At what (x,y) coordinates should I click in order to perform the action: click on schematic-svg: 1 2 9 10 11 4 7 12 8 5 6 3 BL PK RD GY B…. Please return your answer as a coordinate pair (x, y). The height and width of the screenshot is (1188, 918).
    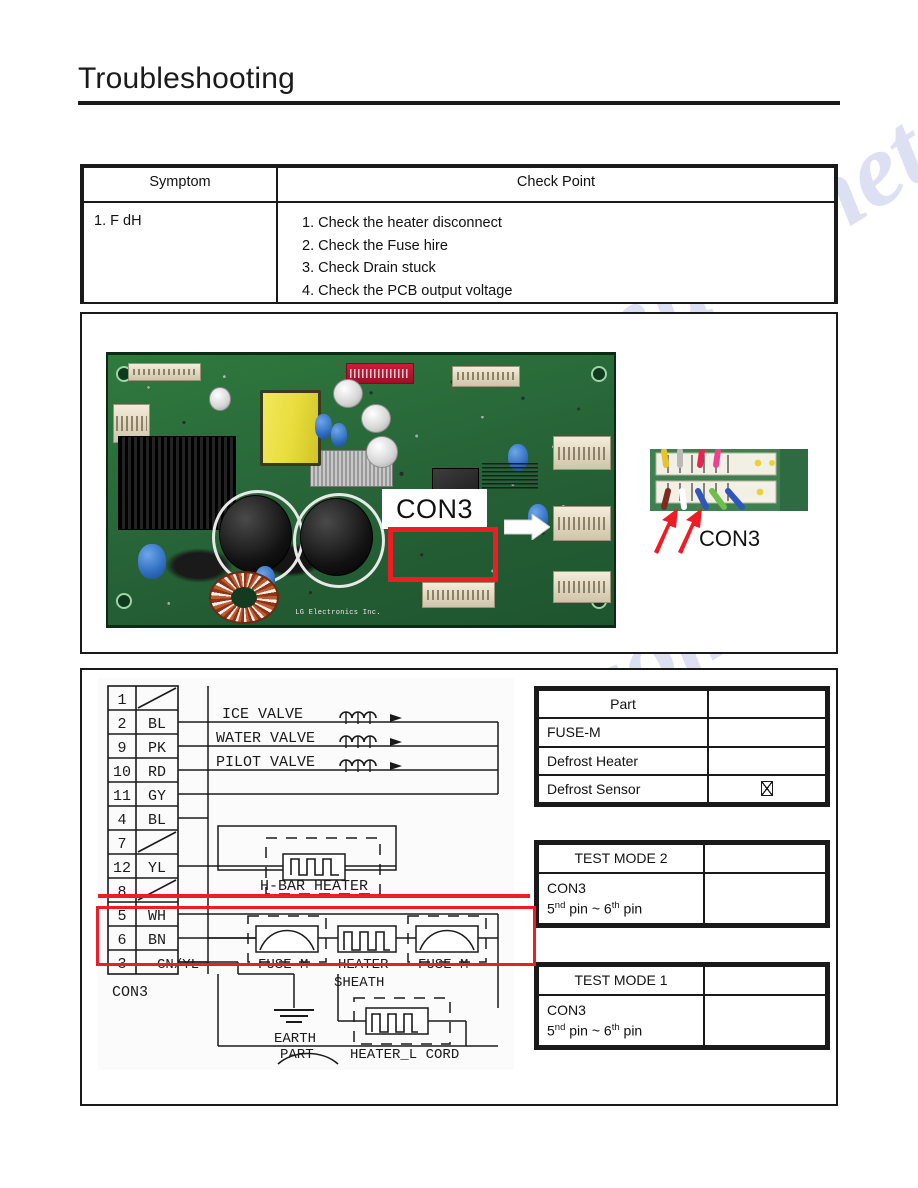
    Looking at the image, I should click on (303, 875).